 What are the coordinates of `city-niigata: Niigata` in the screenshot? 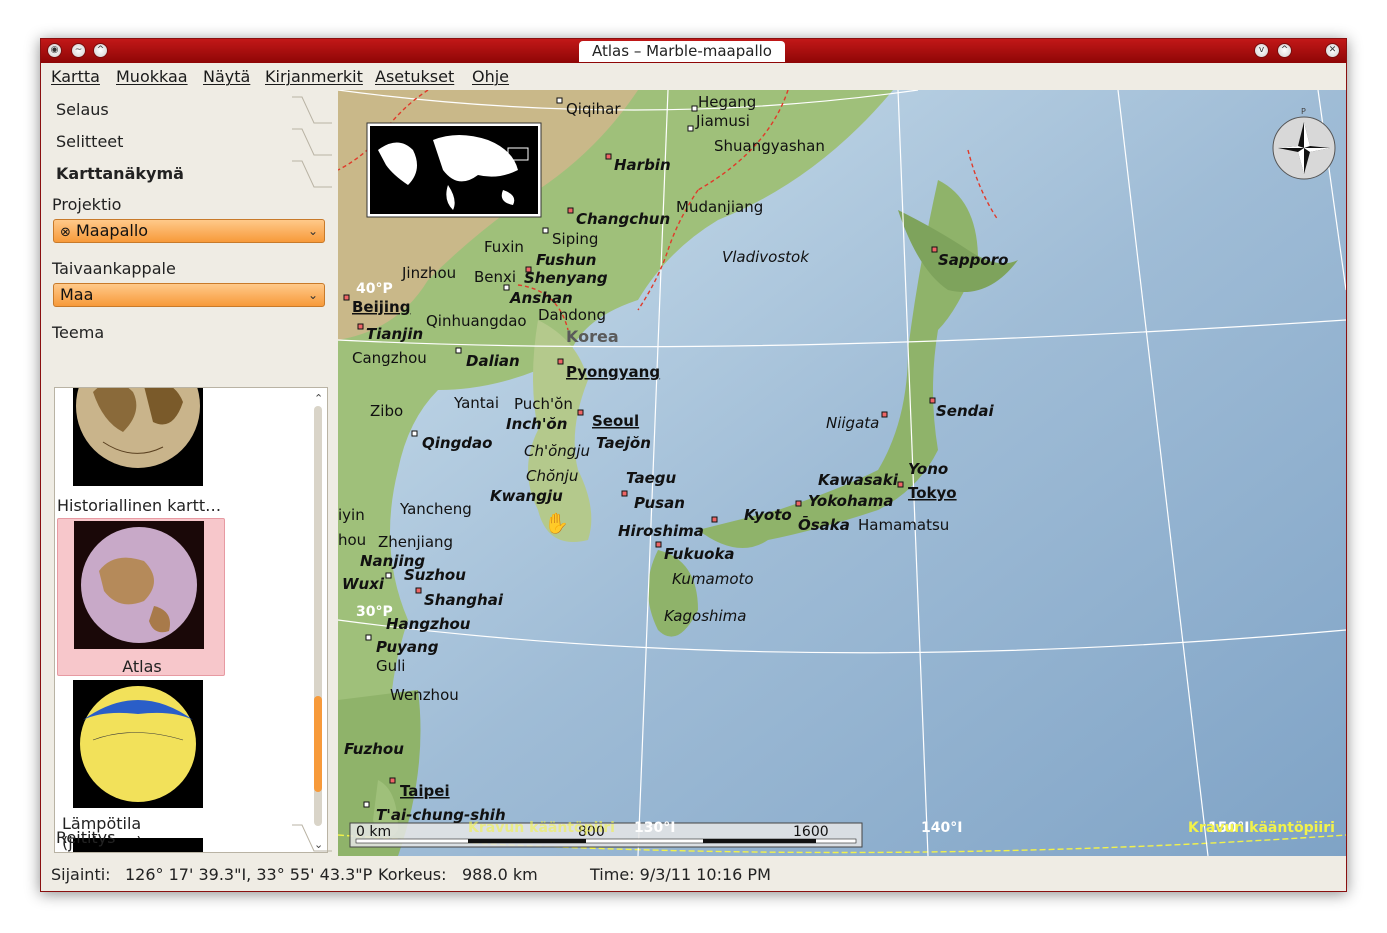 It's located at (852, 423).